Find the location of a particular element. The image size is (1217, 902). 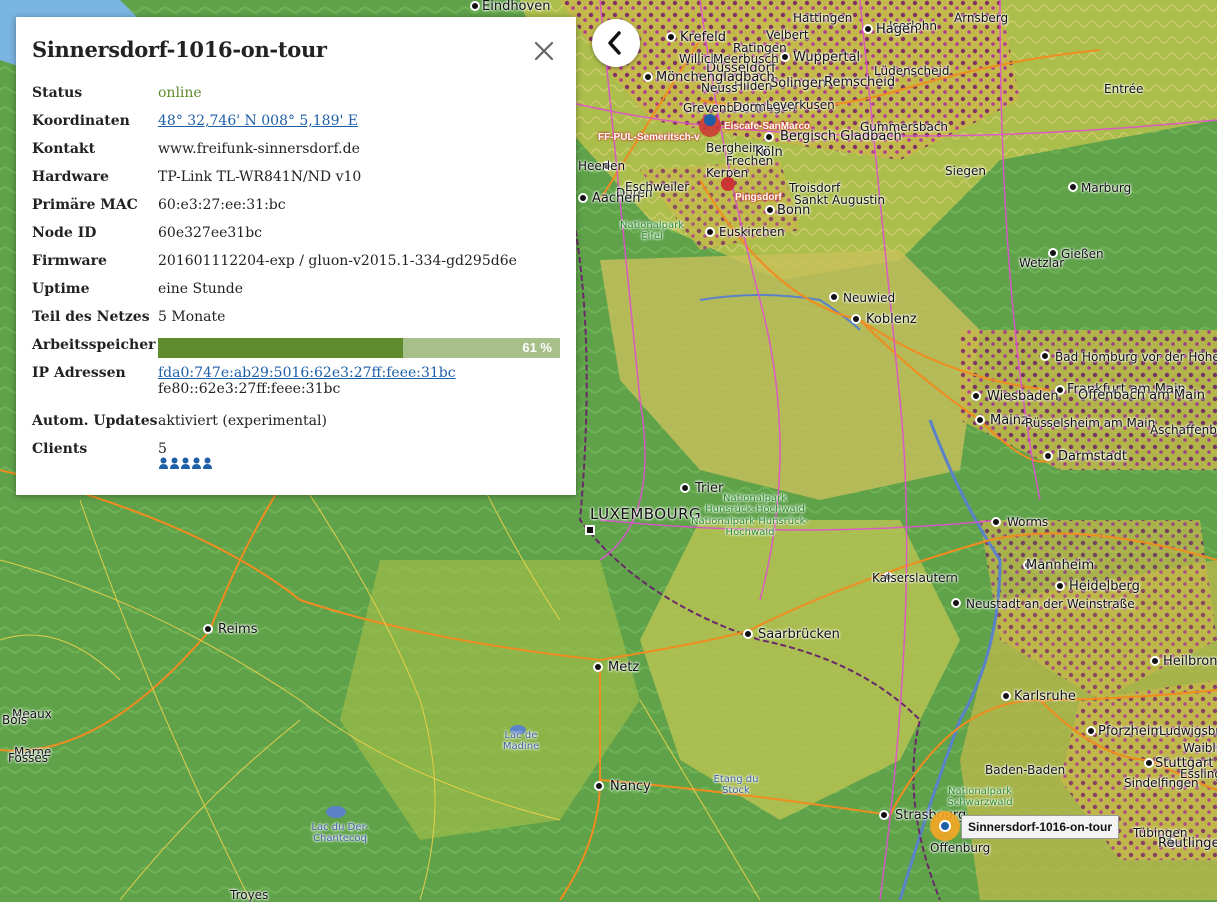

city-label: Hagen is located at coordinates (897, 29).